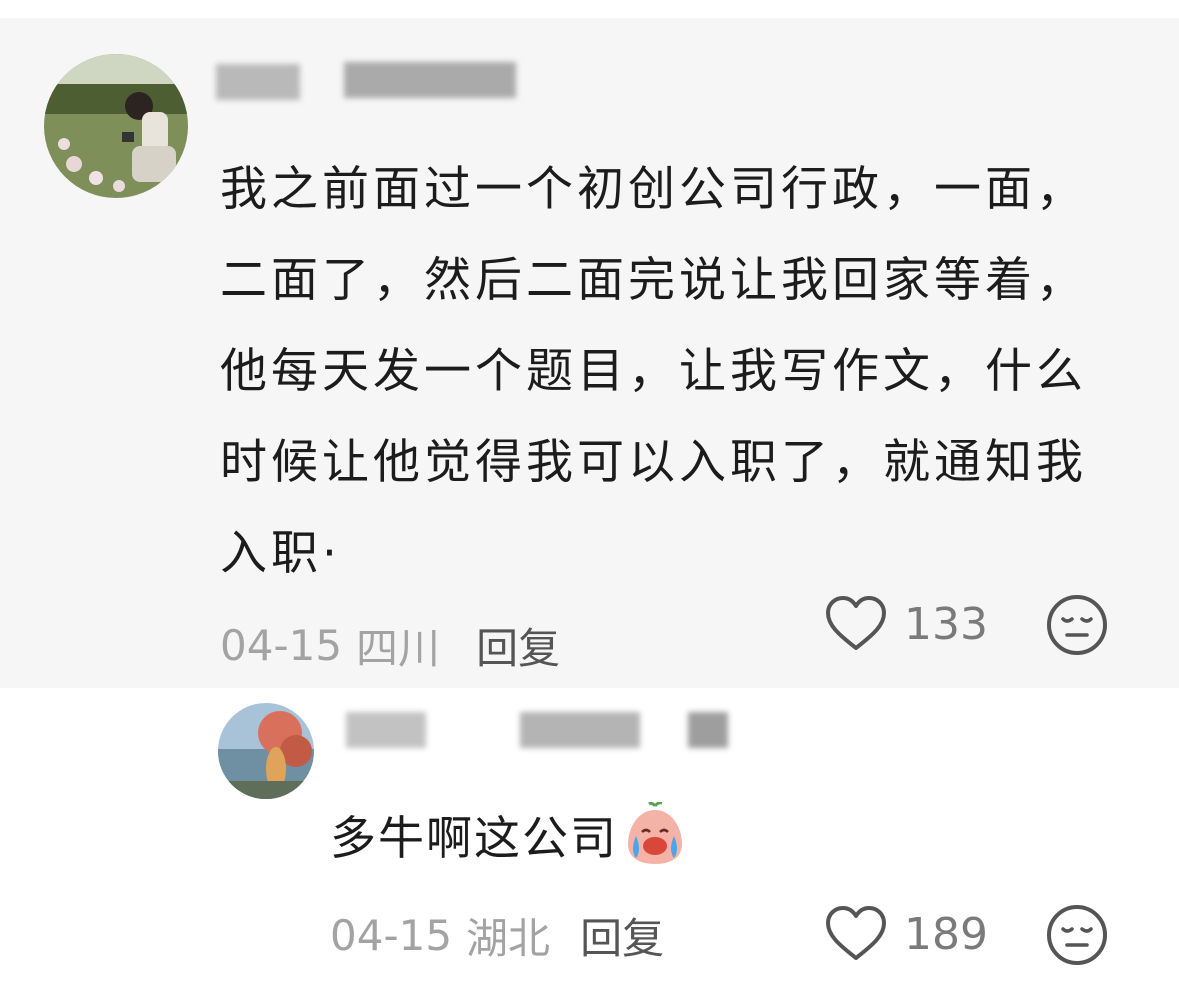  What do you see at coordinates (508, 938) in the screenshot?
I see `comment-location: 湖北` at bounding box center [508, 938].